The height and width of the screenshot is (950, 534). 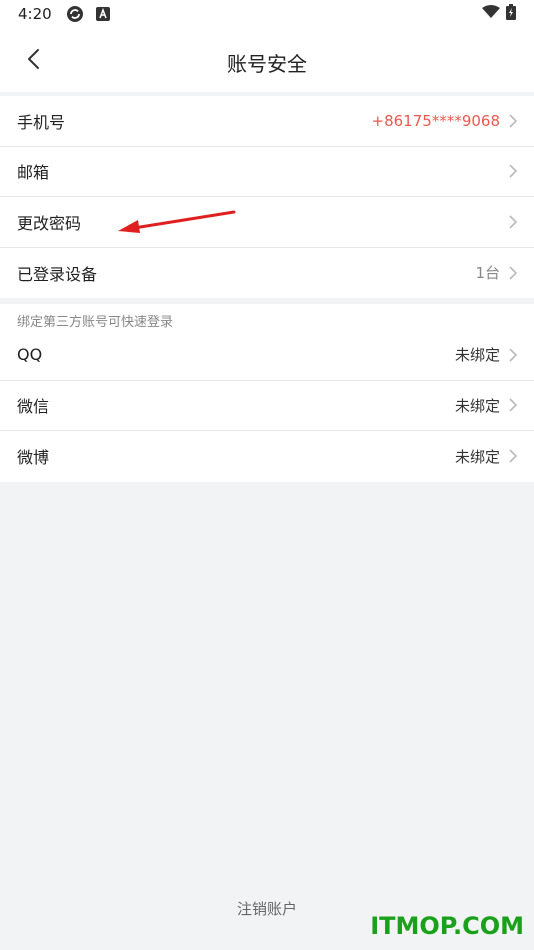 What do you see at coordinates (102, 14) in the screenshot?
I see `app-notification-icon` at bounding box center [102, 14].